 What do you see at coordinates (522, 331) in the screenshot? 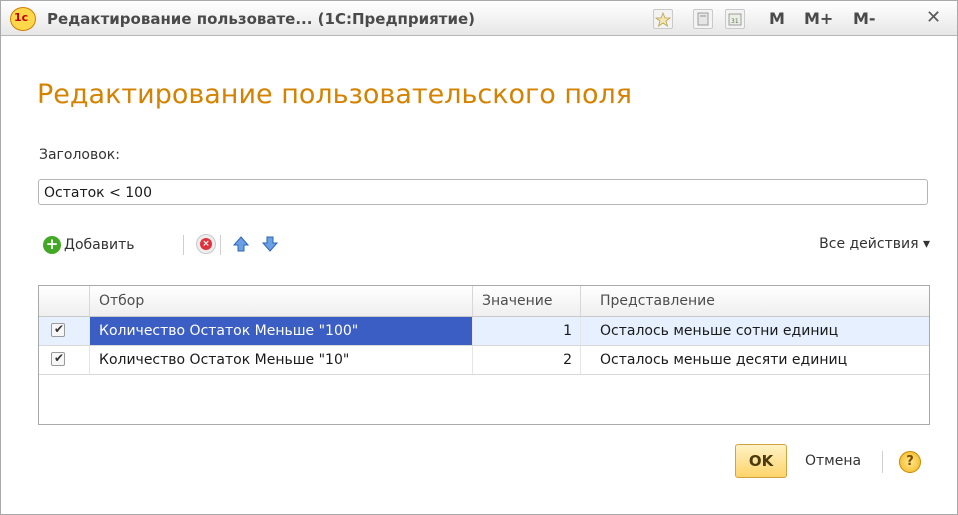
I see `cell-znachenie: 1` at bounding box center [522, 331].